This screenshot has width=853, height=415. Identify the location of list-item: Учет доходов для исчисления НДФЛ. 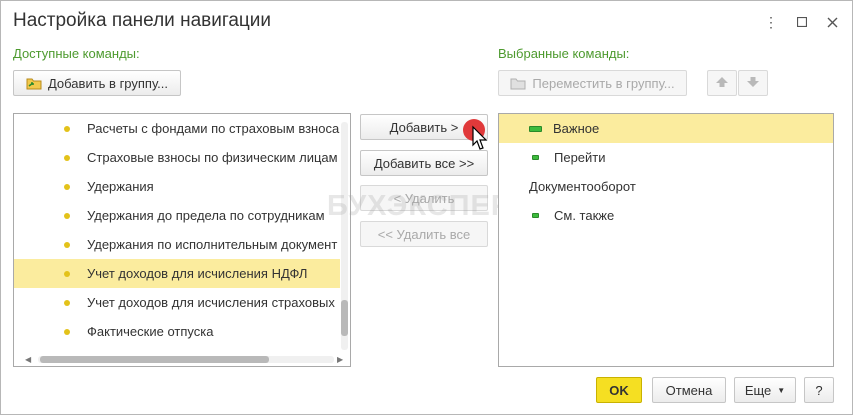
(177, 273).